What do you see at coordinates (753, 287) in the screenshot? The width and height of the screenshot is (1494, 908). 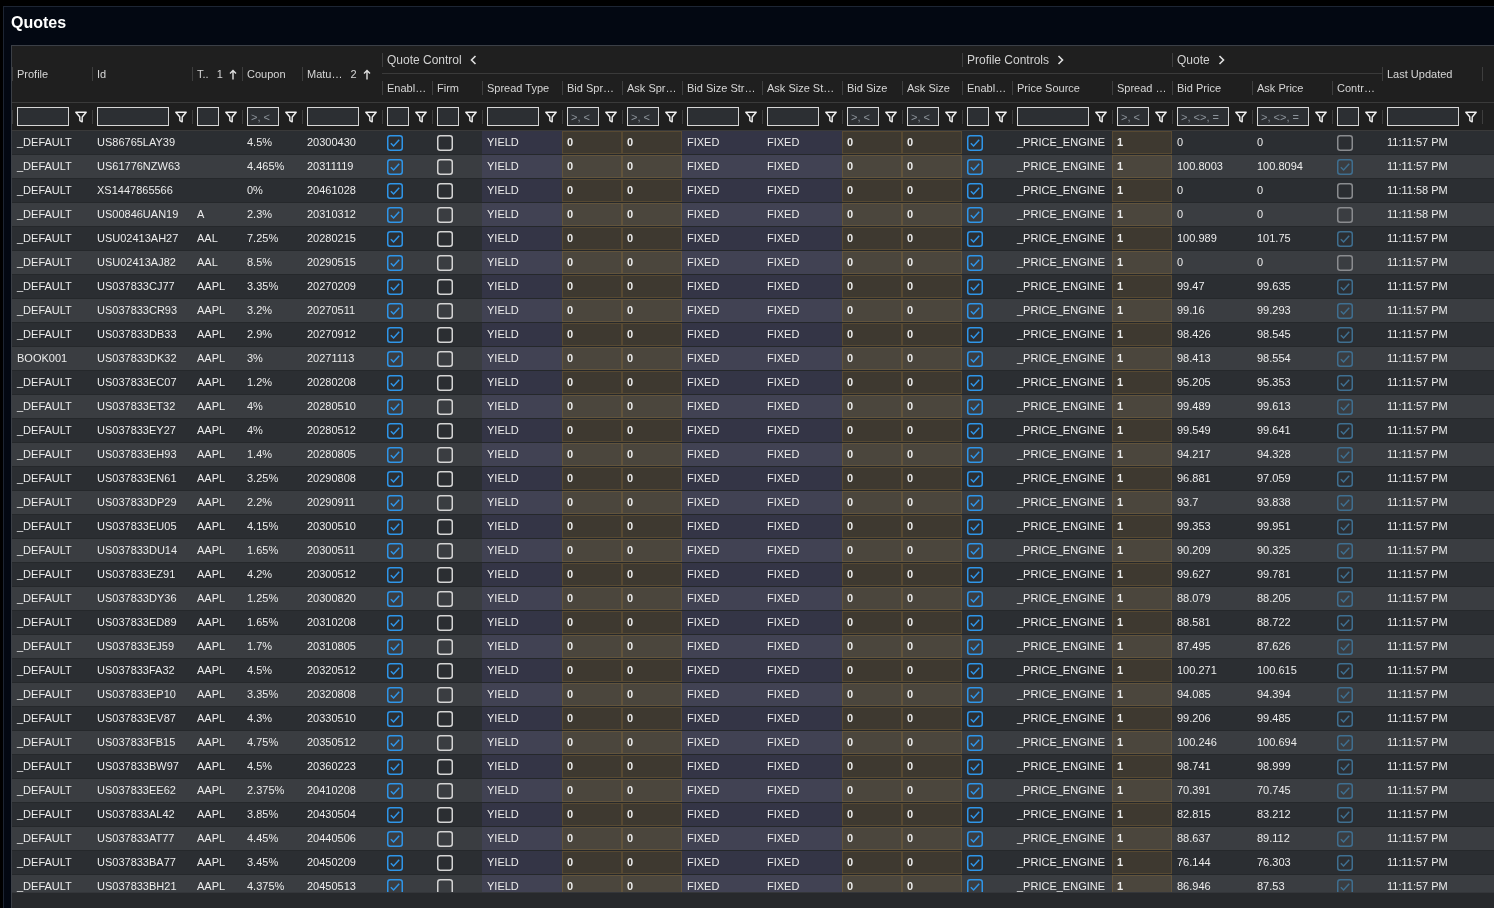 I see `table-row: _DEFAULT US037833CJ77 AAPL 3.35% 20270209 YIELD 0 0 FIXED FIXED 0 0 _PRICE_ENGINE 1 99.47 99.635 11:11:57 PM` at bounding box center [753, 287].